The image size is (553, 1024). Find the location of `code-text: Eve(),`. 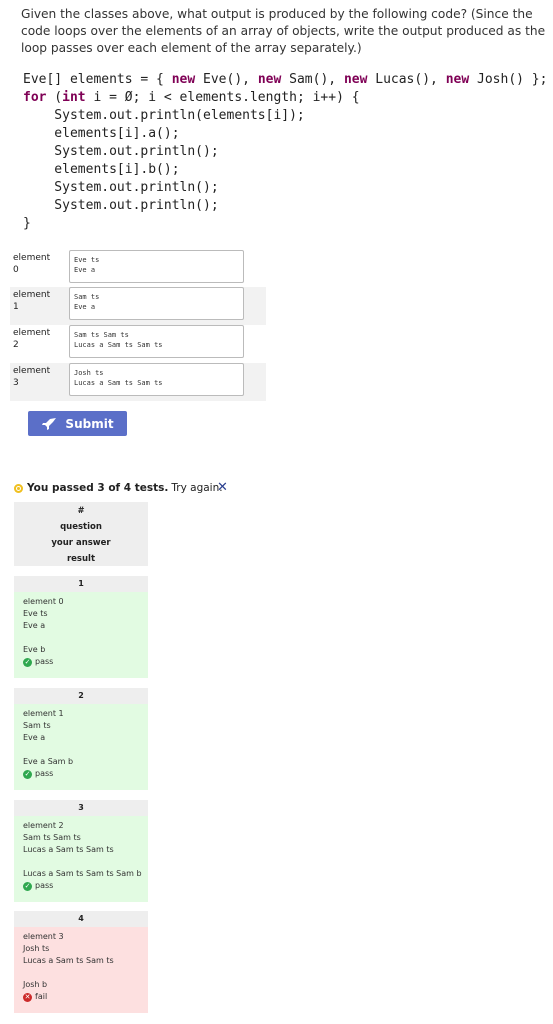

code-text: Eve(), is located at coordinates (226, 79).